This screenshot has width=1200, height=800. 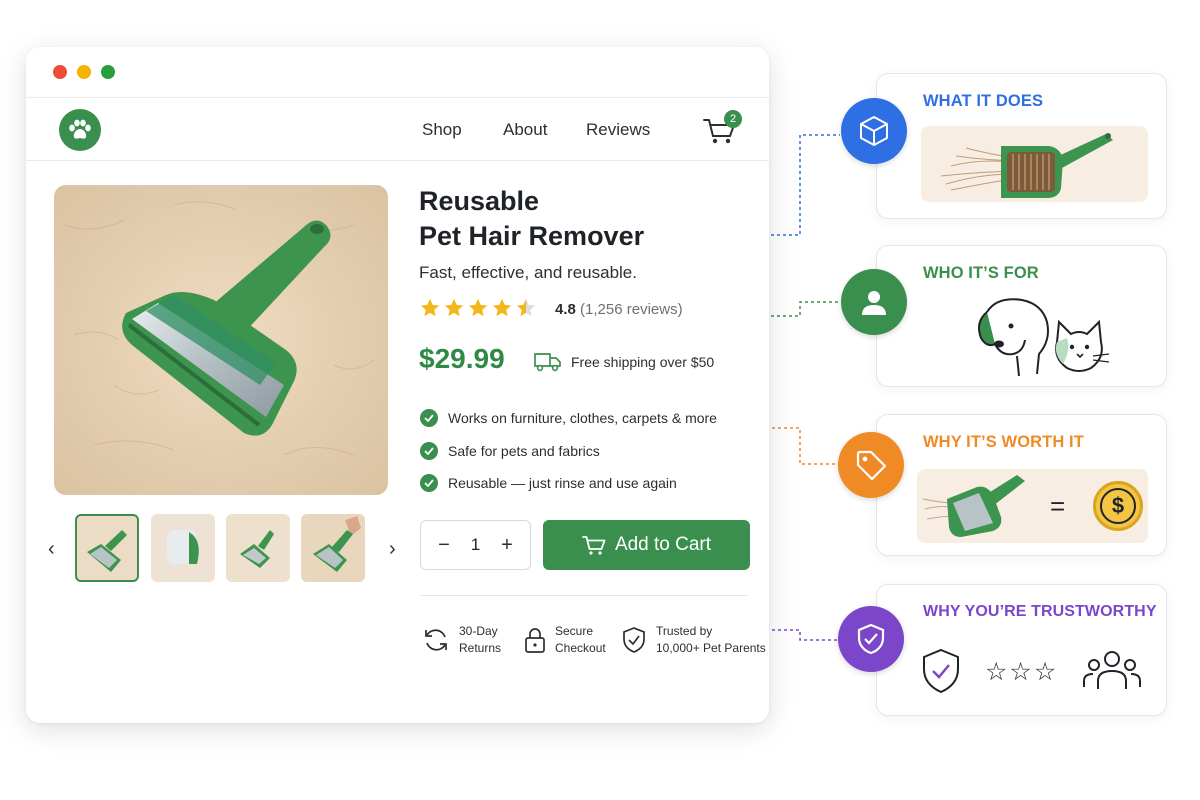 I want to click on cart-icon, so click(x=594, y=545).